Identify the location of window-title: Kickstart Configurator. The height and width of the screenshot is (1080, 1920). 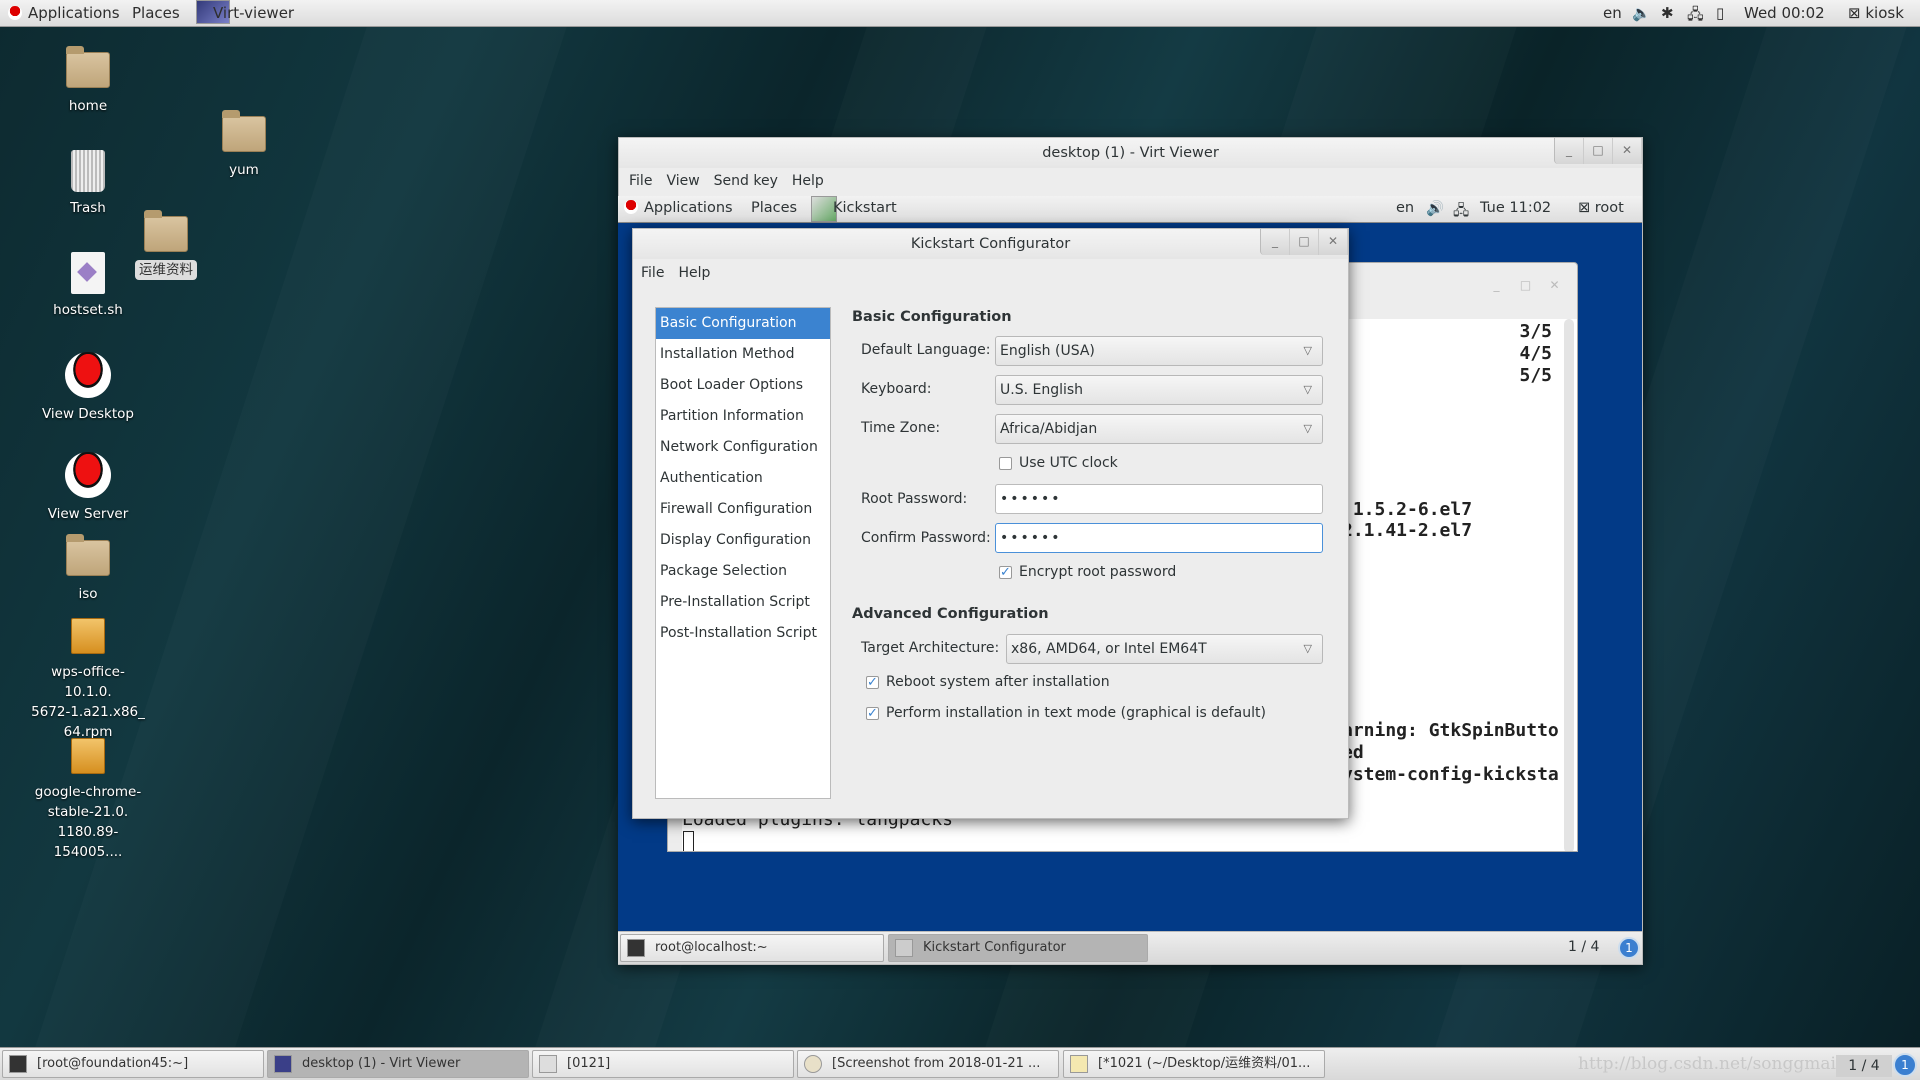
(990, 244).